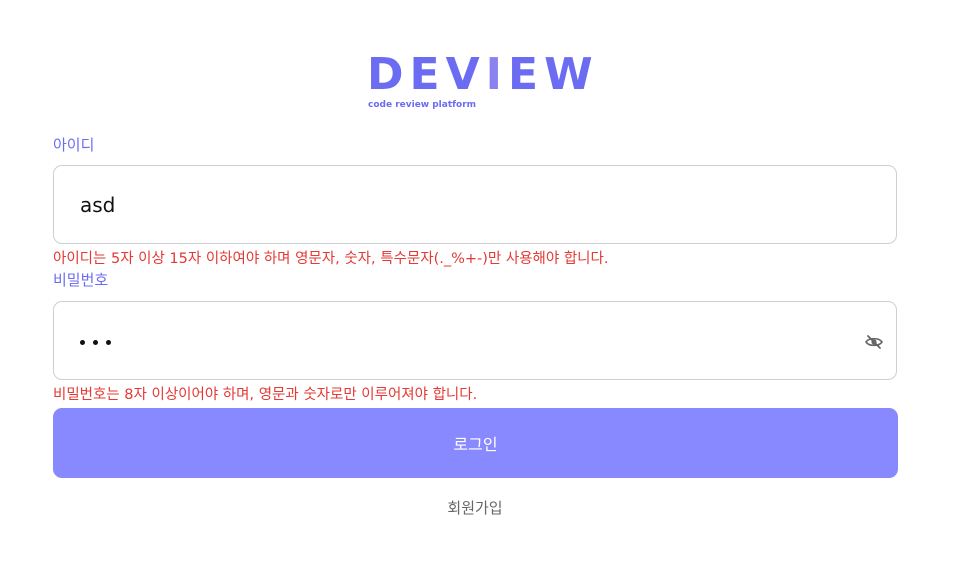 Image resolution: width=962 pixels, height=566 pixels. I want to click on logo-word-accent: I, so click(497, 74).